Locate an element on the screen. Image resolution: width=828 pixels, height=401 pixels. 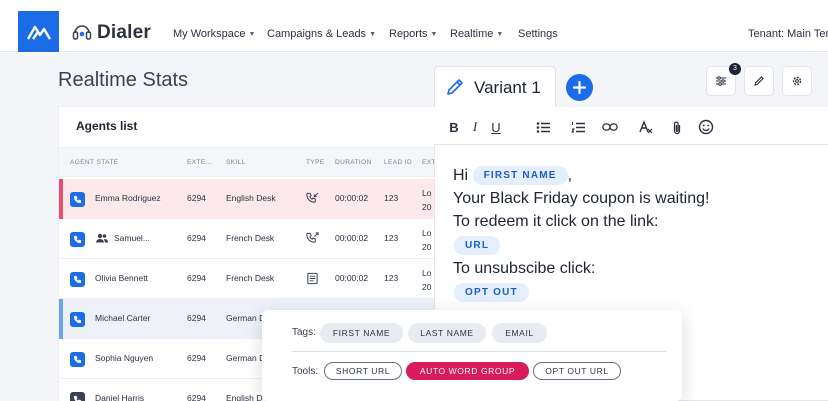
bullet-list-button is located at coordinates (543, 127).